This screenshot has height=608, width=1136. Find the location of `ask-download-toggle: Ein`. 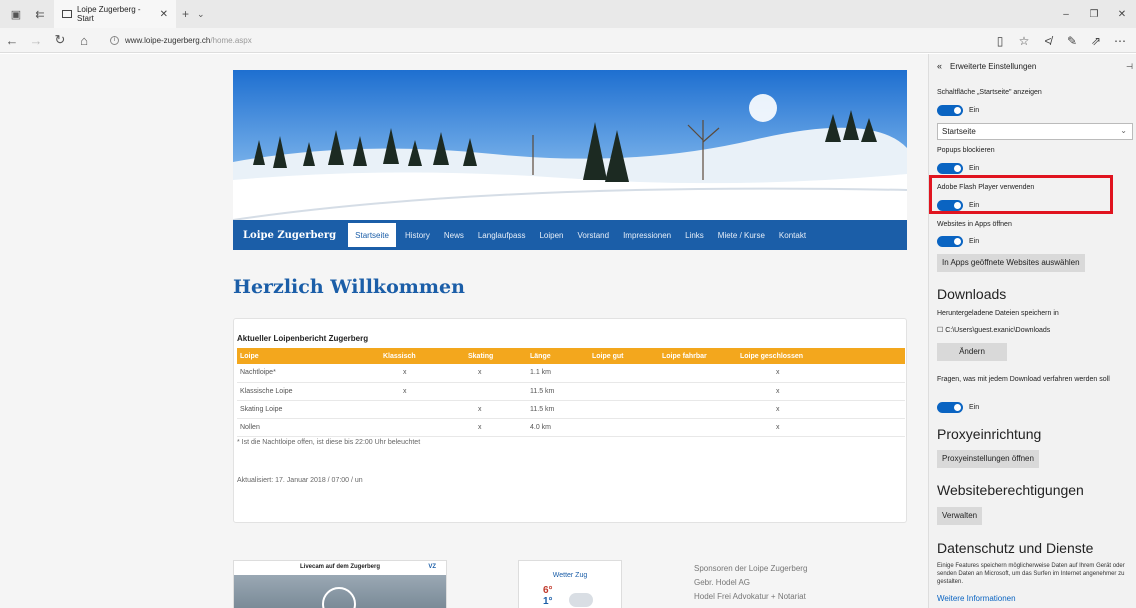

ask-download-toggle: Ein is located at coordinates (958, 407).